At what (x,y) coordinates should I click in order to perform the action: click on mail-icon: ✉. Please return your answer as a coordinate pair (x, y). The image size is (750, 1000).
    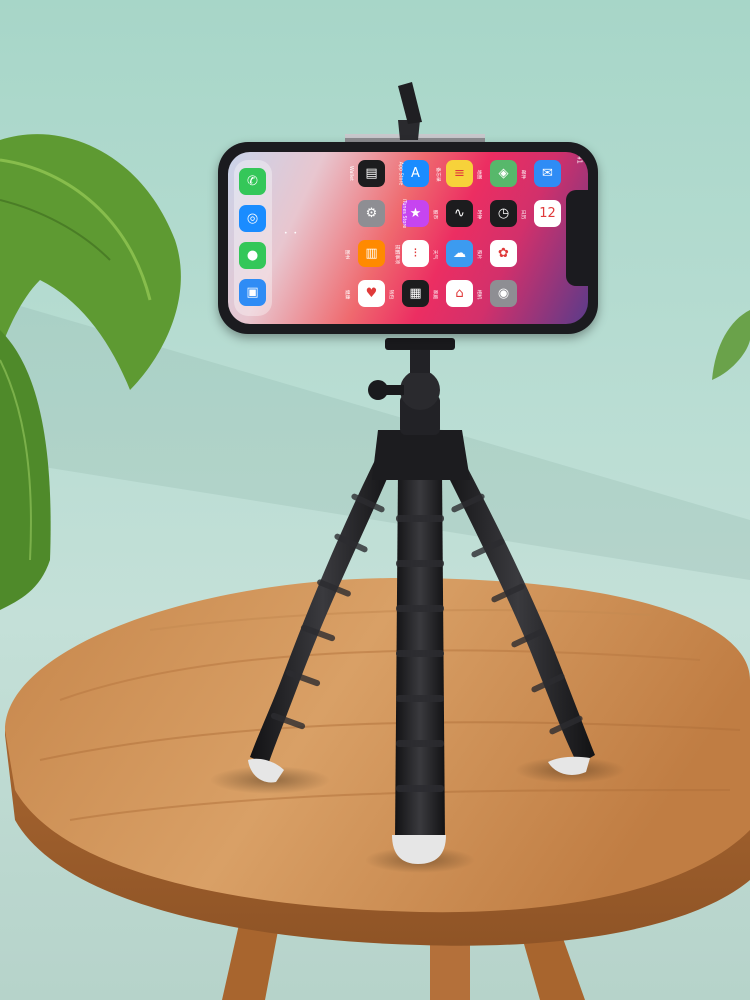
    Looking at the image, I should click on (547, 173).